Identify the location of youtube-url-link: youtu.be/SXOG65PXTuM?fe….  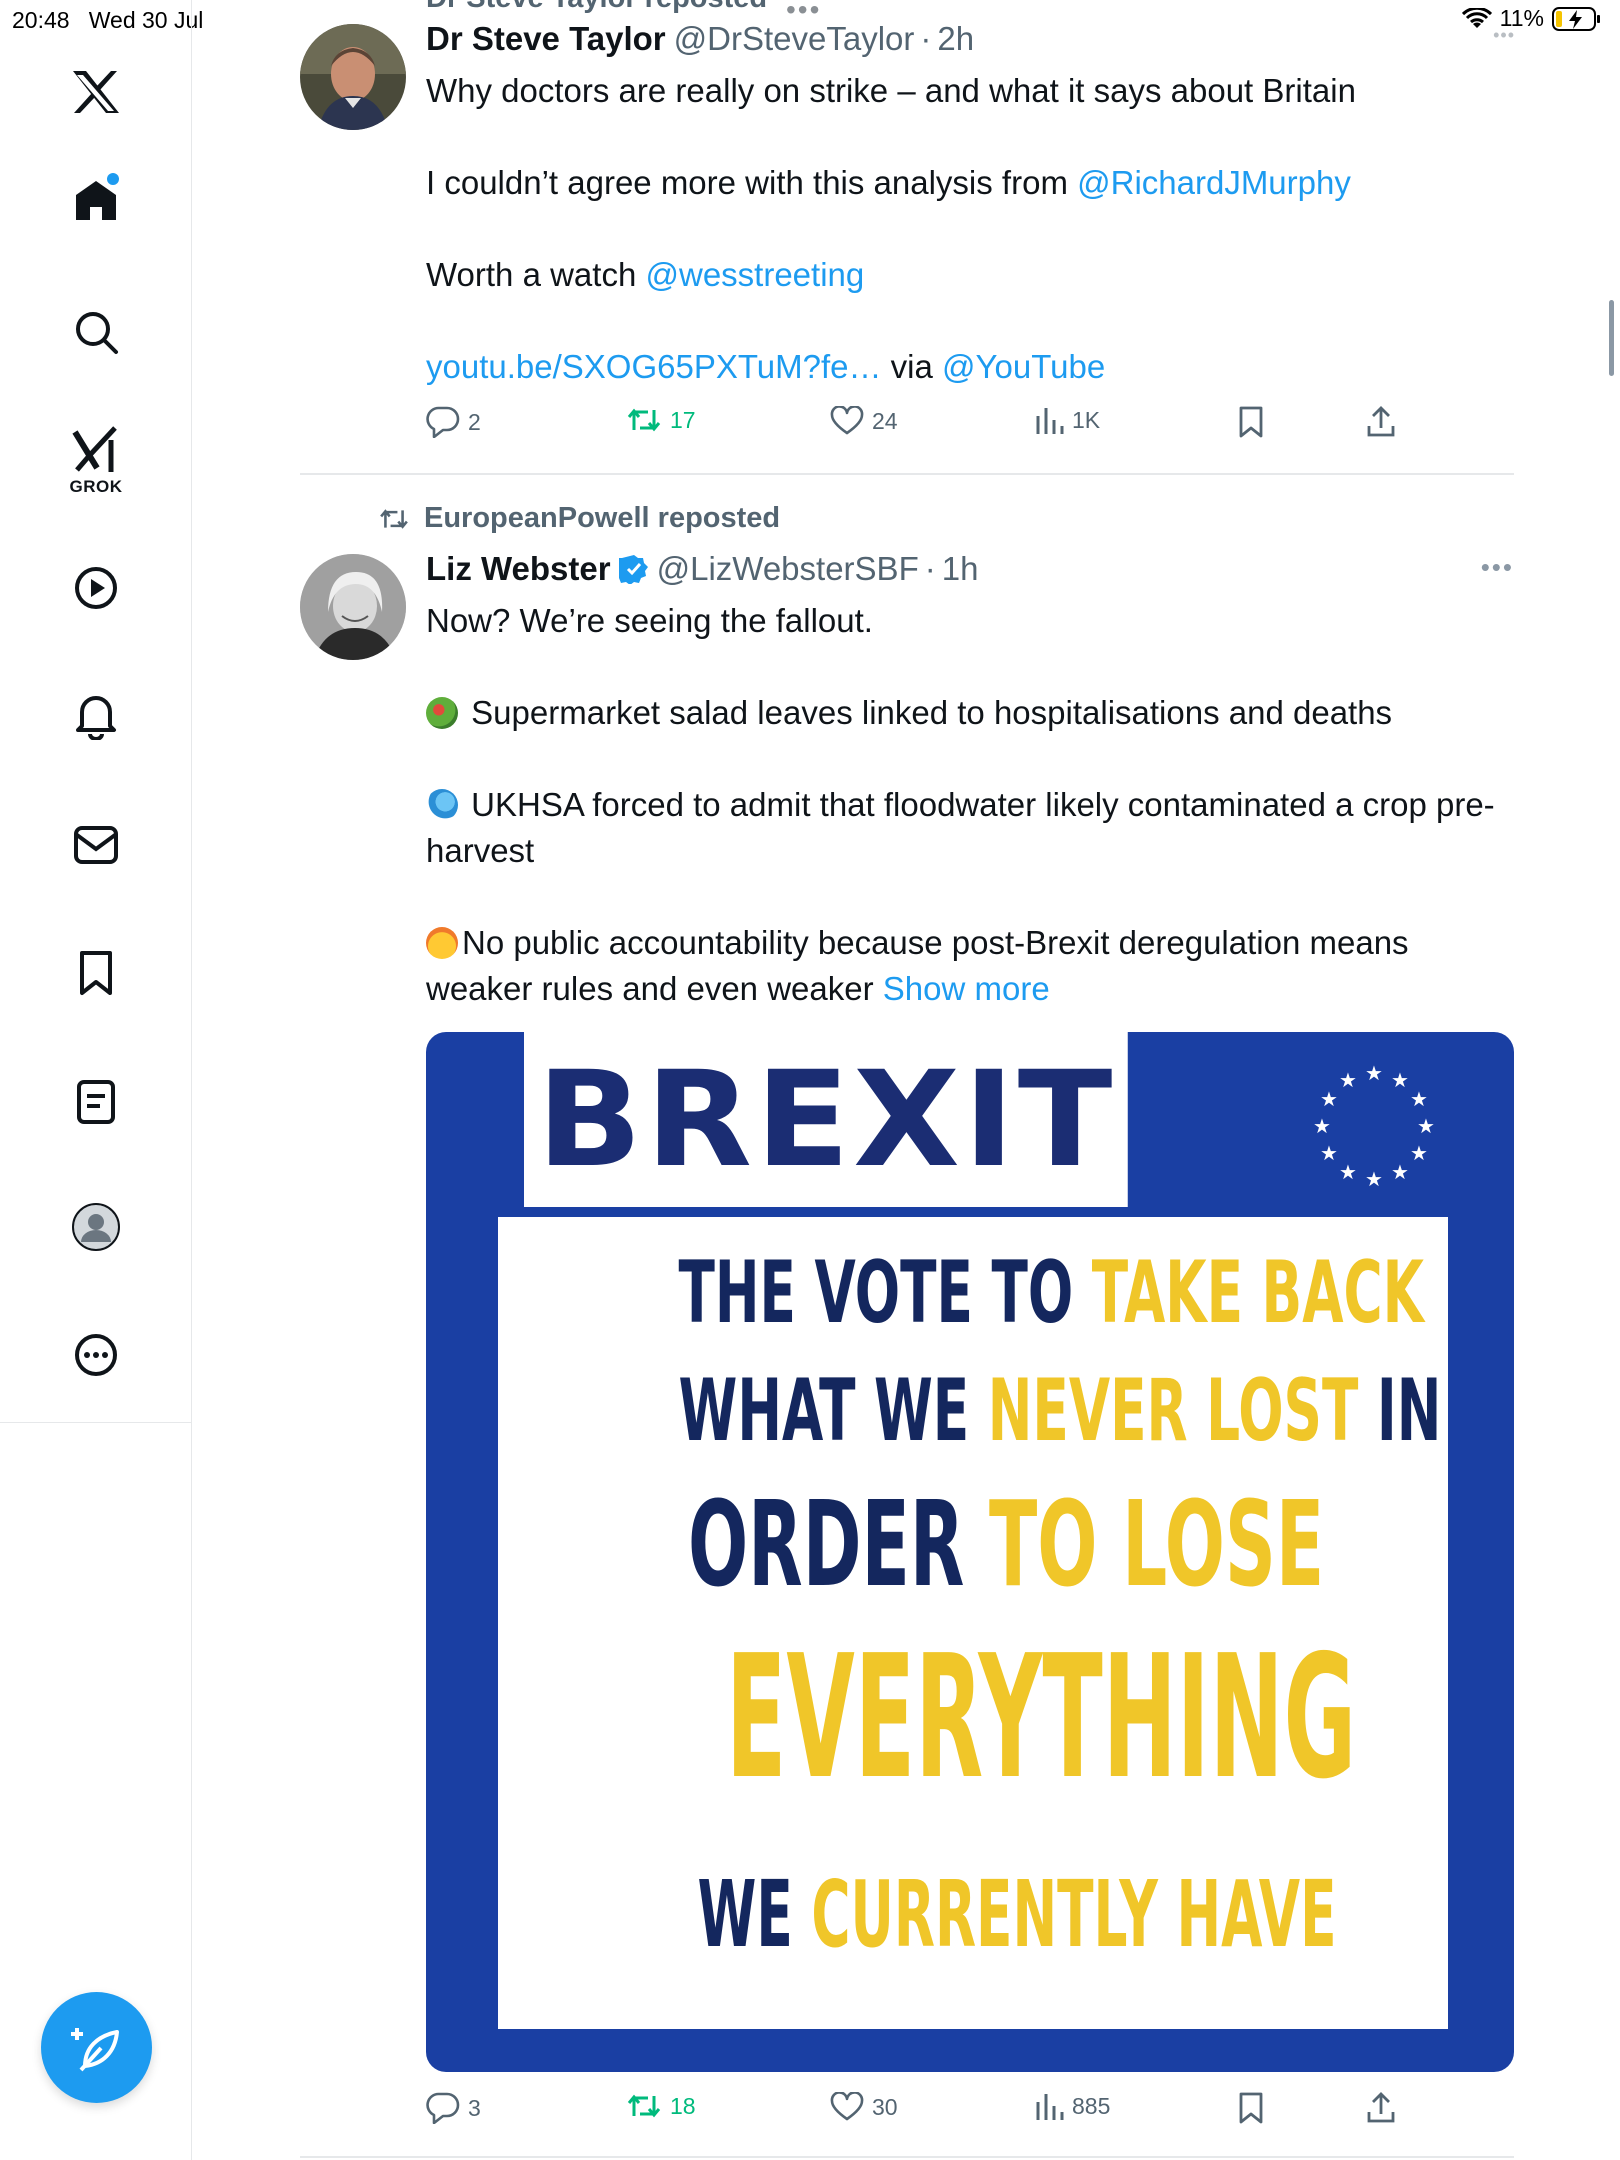
(654, 366).